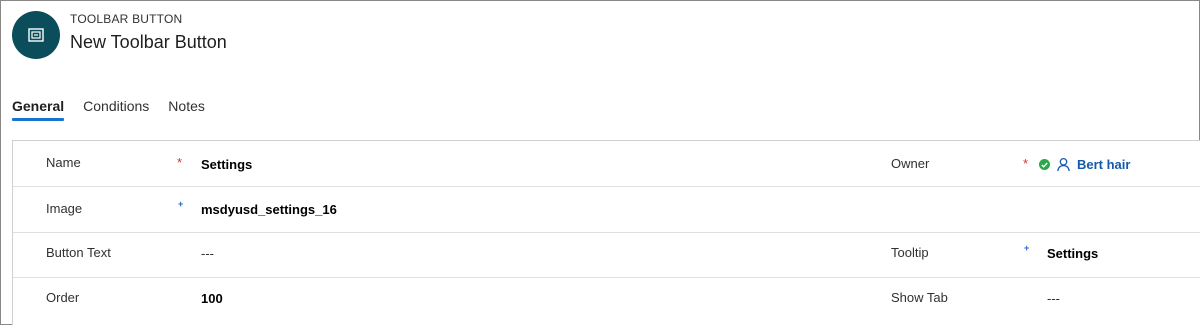 The image size is (1200, 325). What do you see at coordinates (212, 298) in the screenshot?
I see `order-value: 100` at bounding box center [212, 298].